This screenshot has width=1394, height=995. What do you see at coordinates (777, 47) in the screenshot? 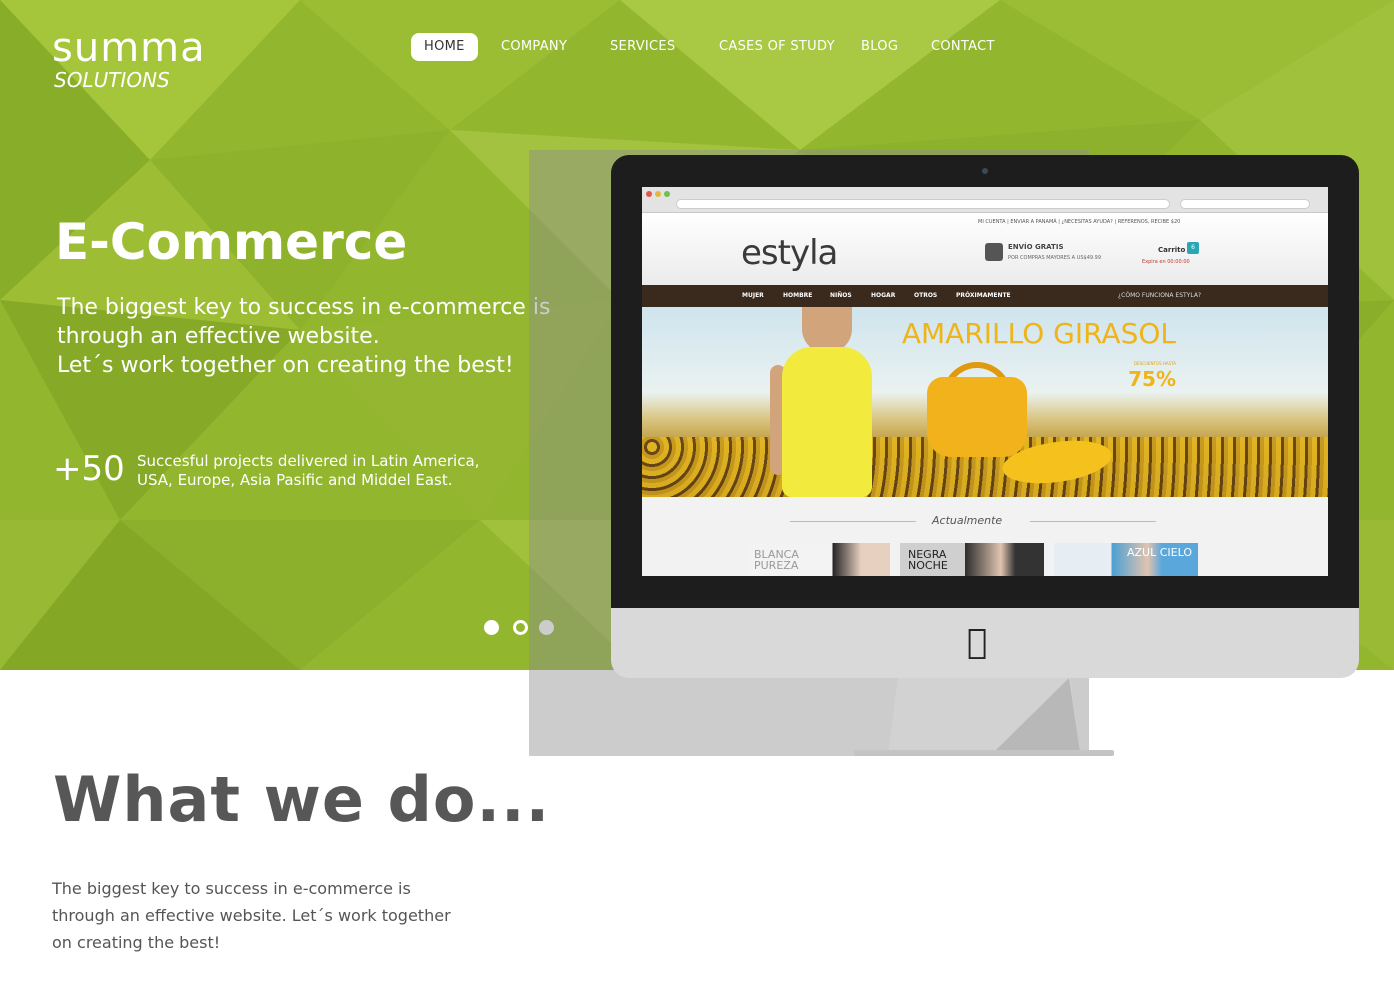
I see `nav-cases-of-study: CASES OF STUDY` at bounding box center [777, 47].